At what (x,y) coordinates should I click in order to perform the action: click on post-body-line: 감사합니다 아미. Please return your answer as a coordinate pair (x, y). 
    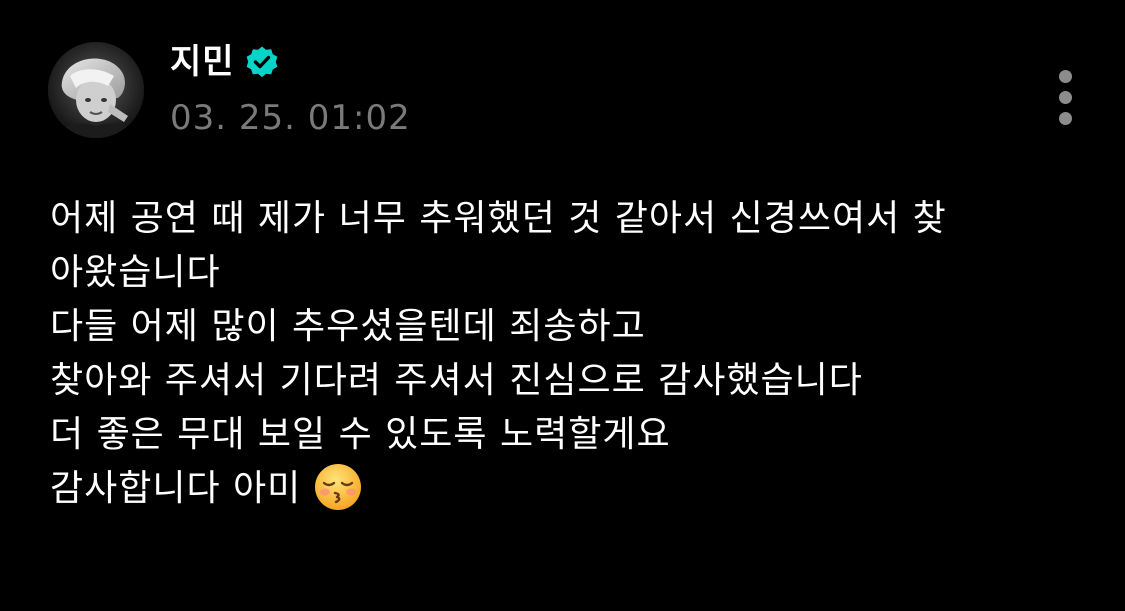
    Looking at the image, I should click on (176, 488).